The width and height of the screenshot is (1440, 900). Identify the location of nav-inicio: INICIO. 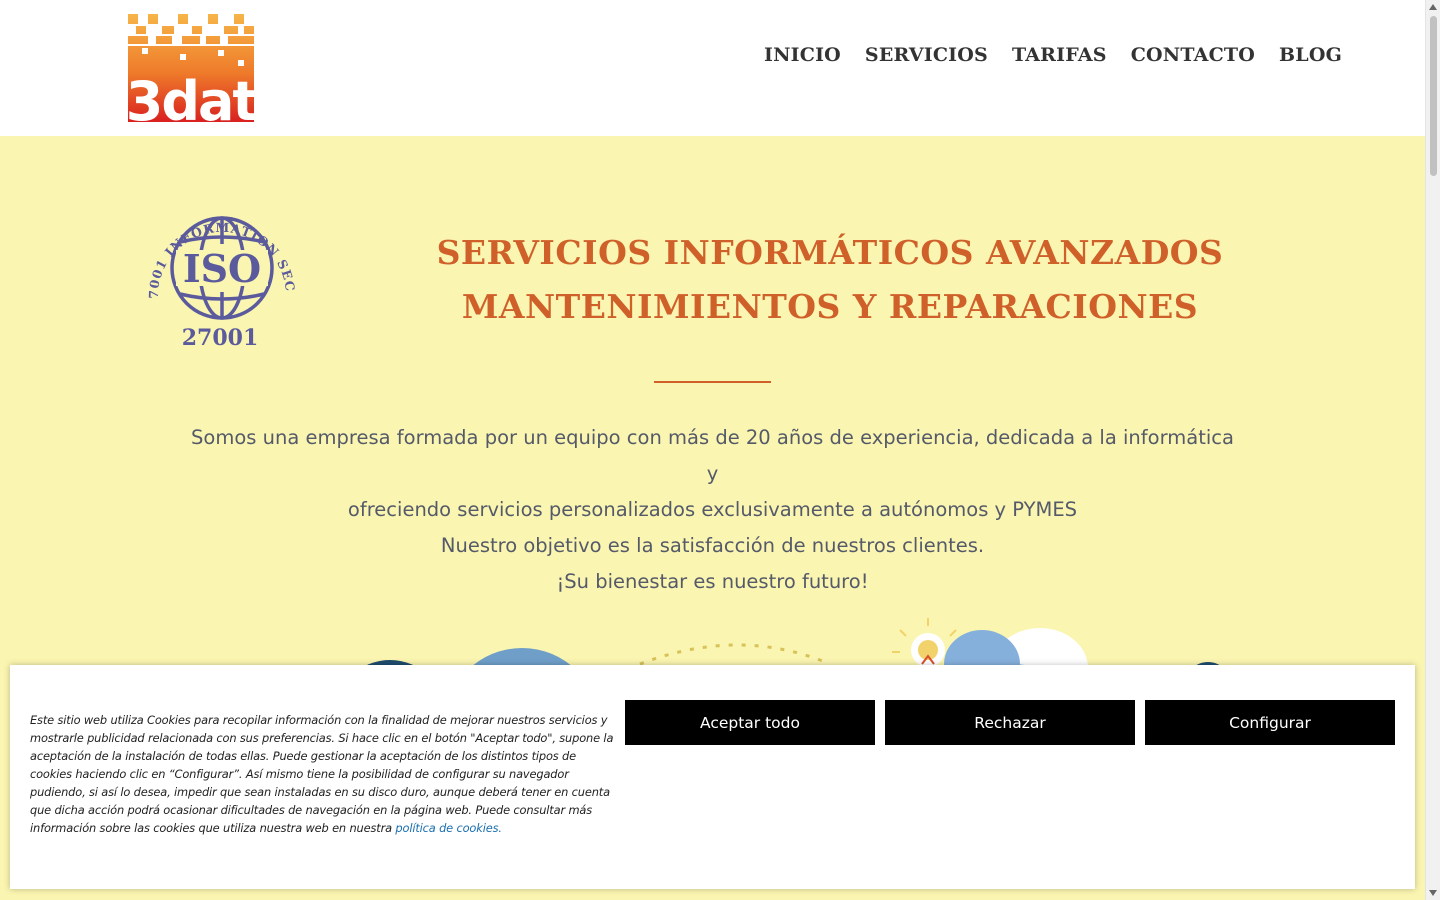
(802, 55).